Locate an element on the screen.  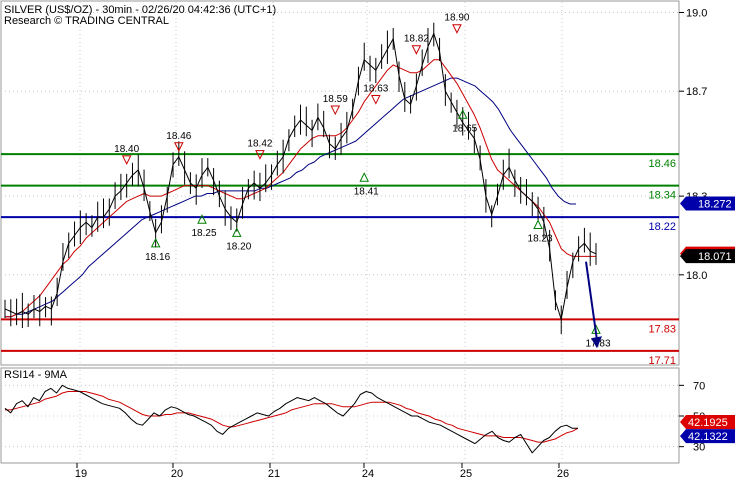
pivot-high-label-5: 18.82 is located at coordinates (416, 39).